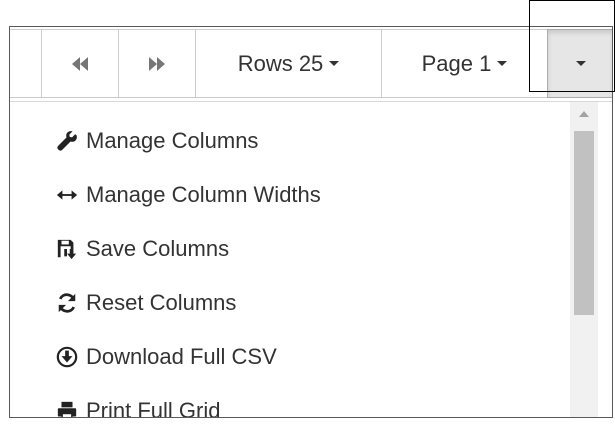 This screenshot has width=615, height=446. Describe the element at coordinates (161, 302) in the screenshot. I see `menu-item-label: Reset Columns` at that location.